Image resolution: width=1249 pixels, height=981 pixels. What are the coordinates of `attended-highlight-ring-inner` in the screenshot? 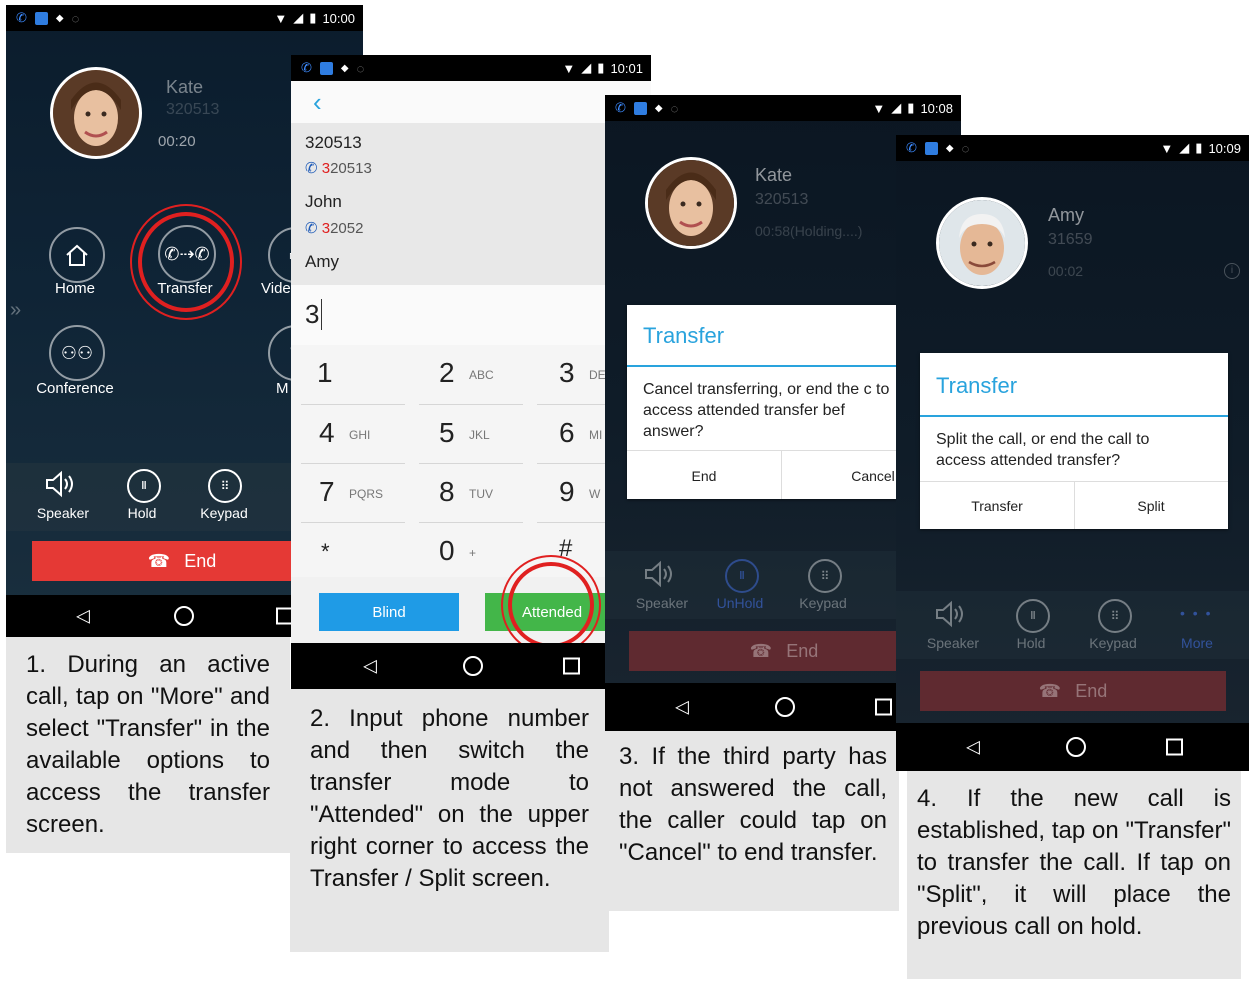 It's located at (551, 605).